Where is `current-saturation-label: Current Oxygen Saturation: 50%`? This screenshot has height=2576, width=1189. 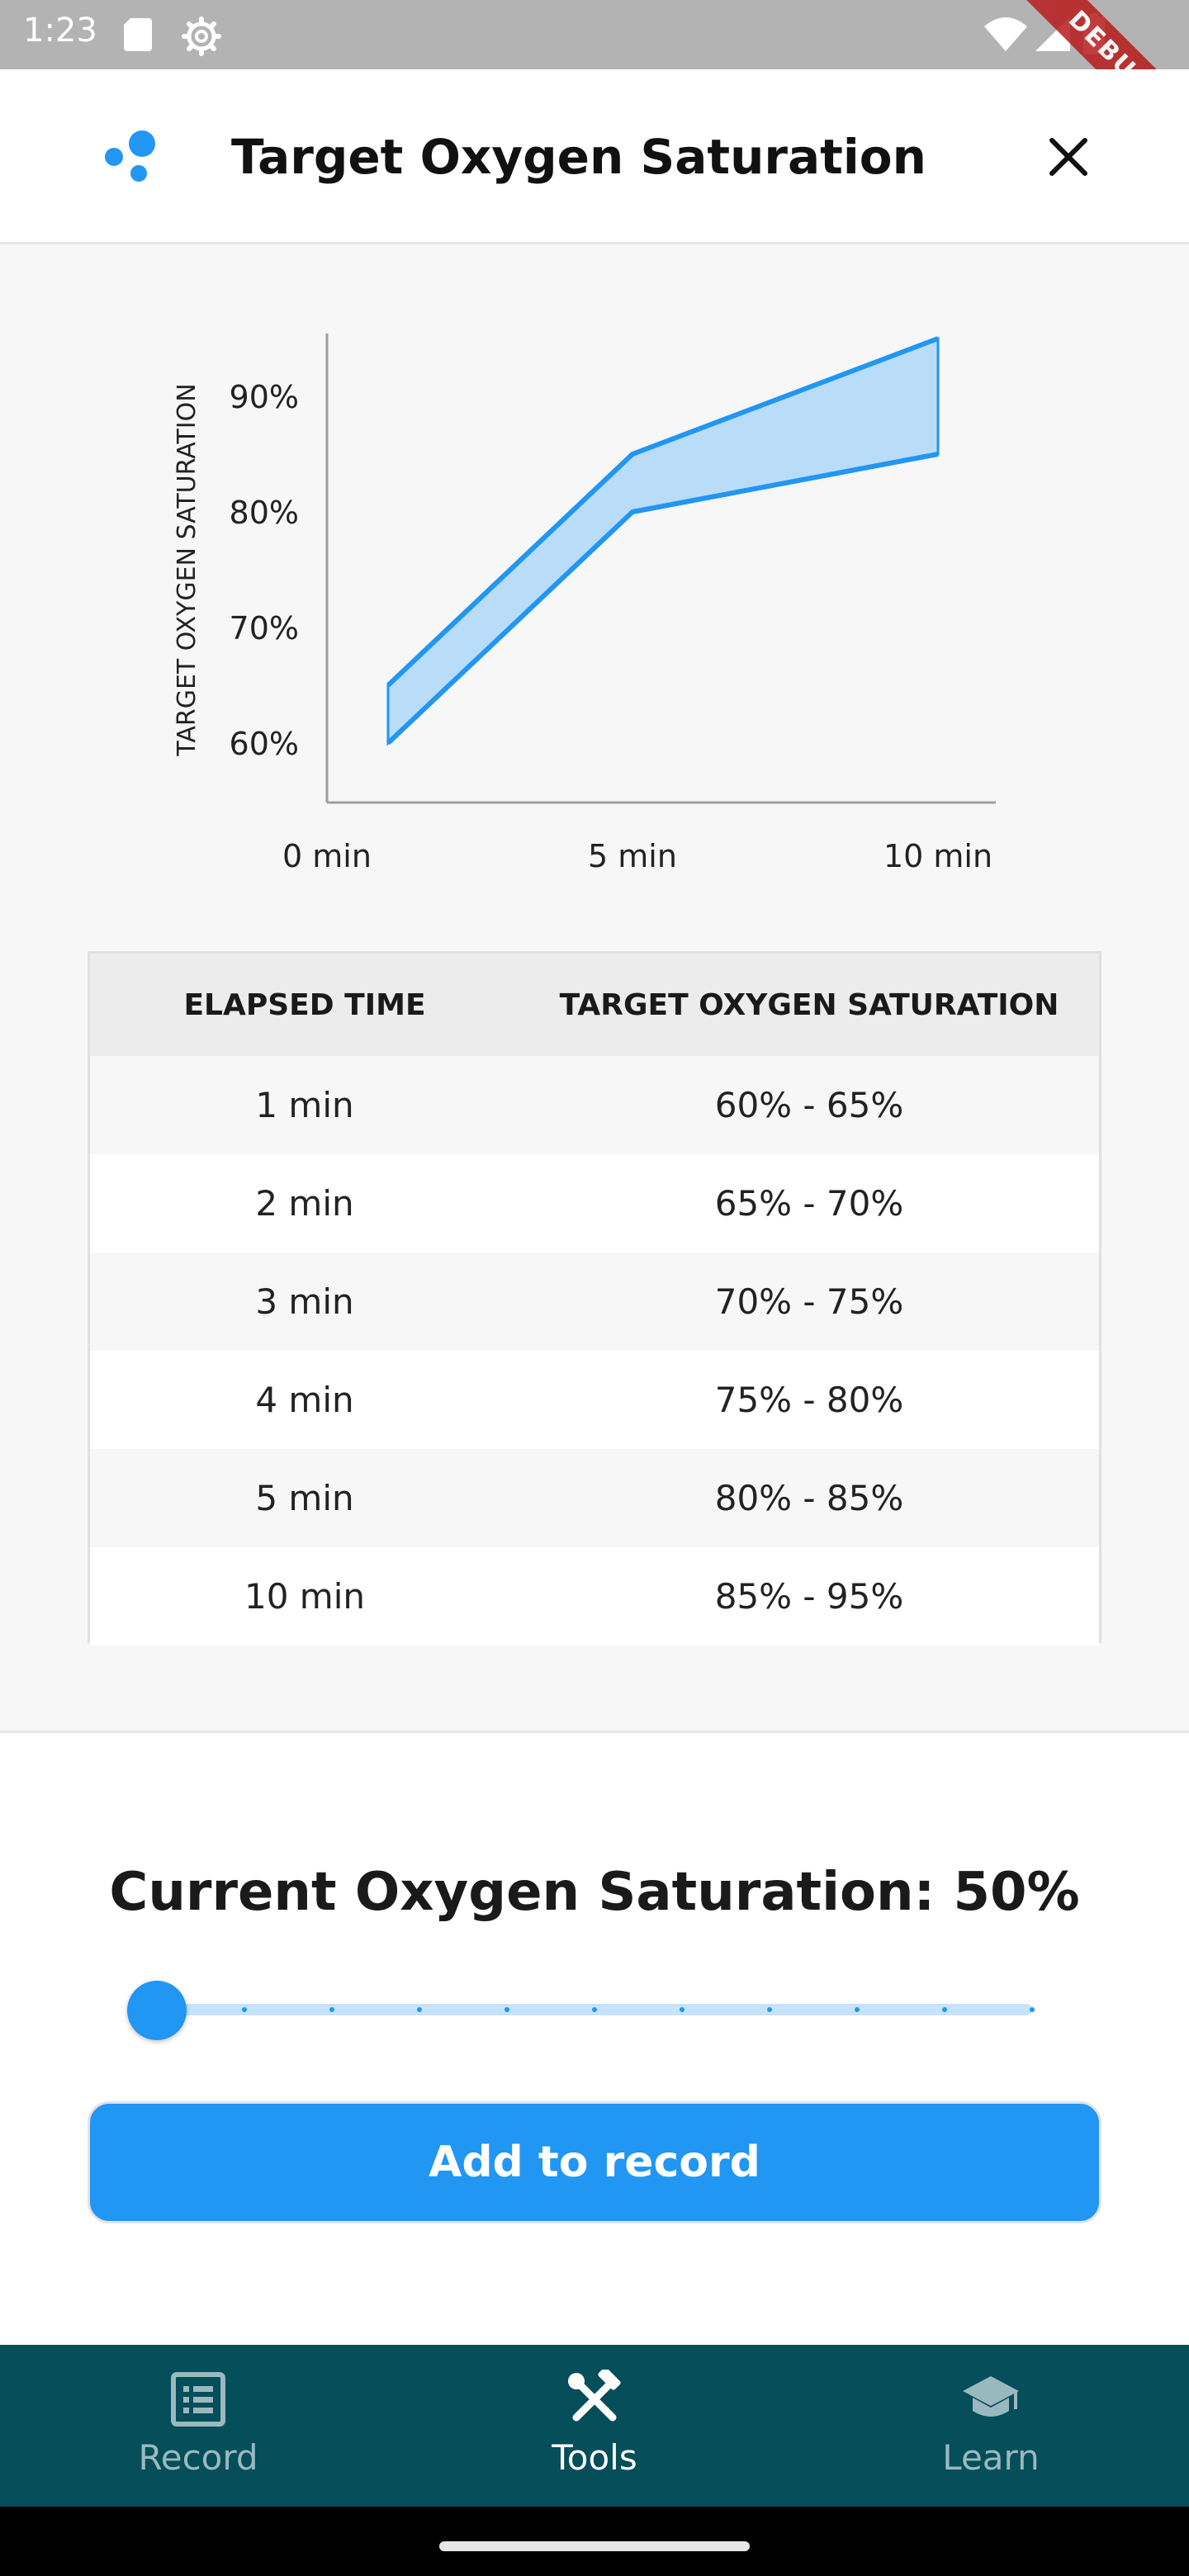
current-saturation-label: Current Oxygen Saturation: 50% is located at coordinates (594, 1892).